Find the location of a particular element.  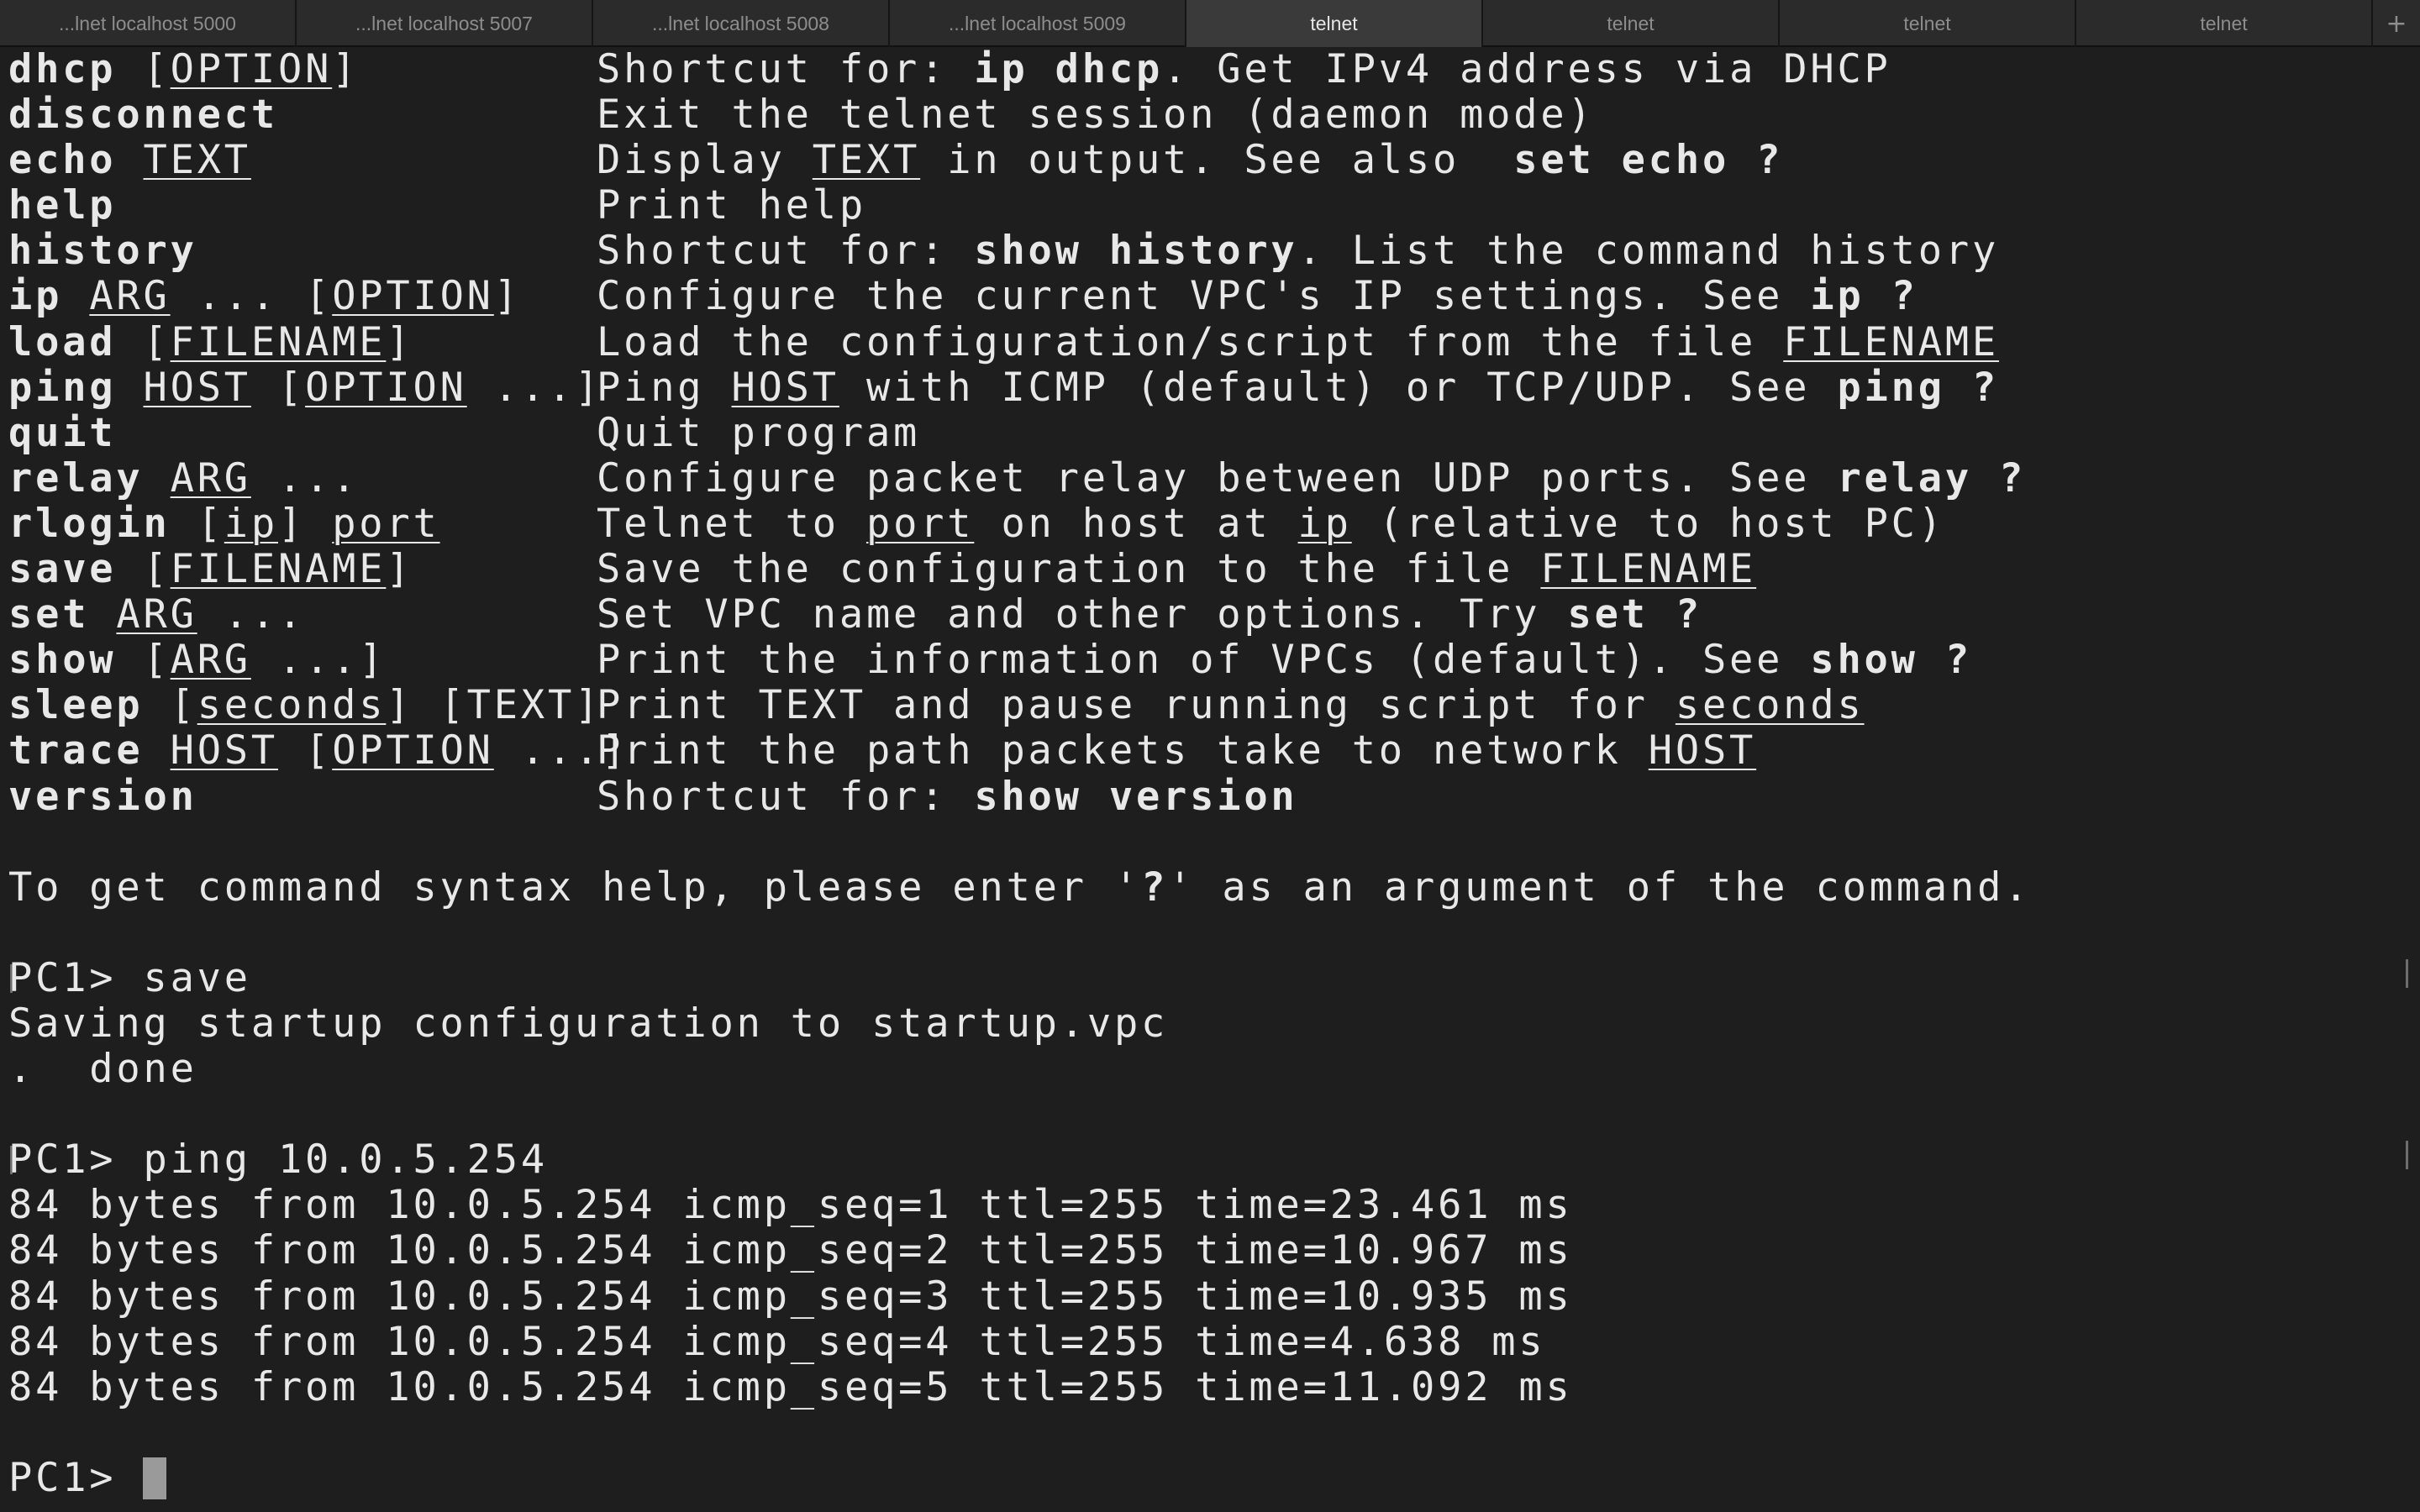

help-description-seg: Print help is located at coordinates (732, 205).